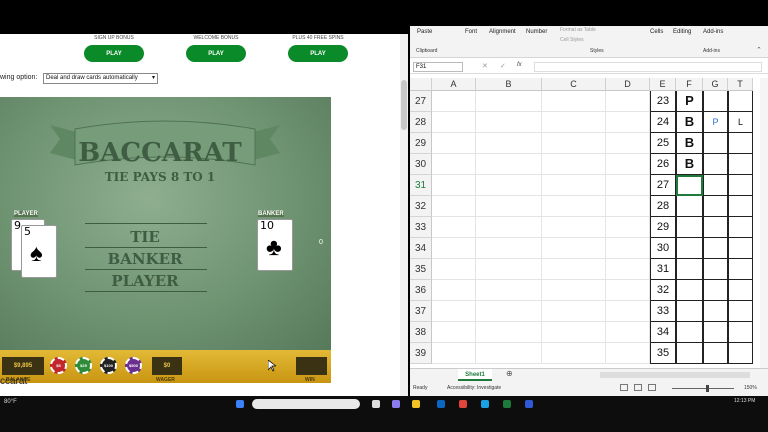 This screenshot has height=432, width=768. What do you see at coordinates (529, 404) in the screenshot?
I see `app-icon` at bounding box center [529, 404].